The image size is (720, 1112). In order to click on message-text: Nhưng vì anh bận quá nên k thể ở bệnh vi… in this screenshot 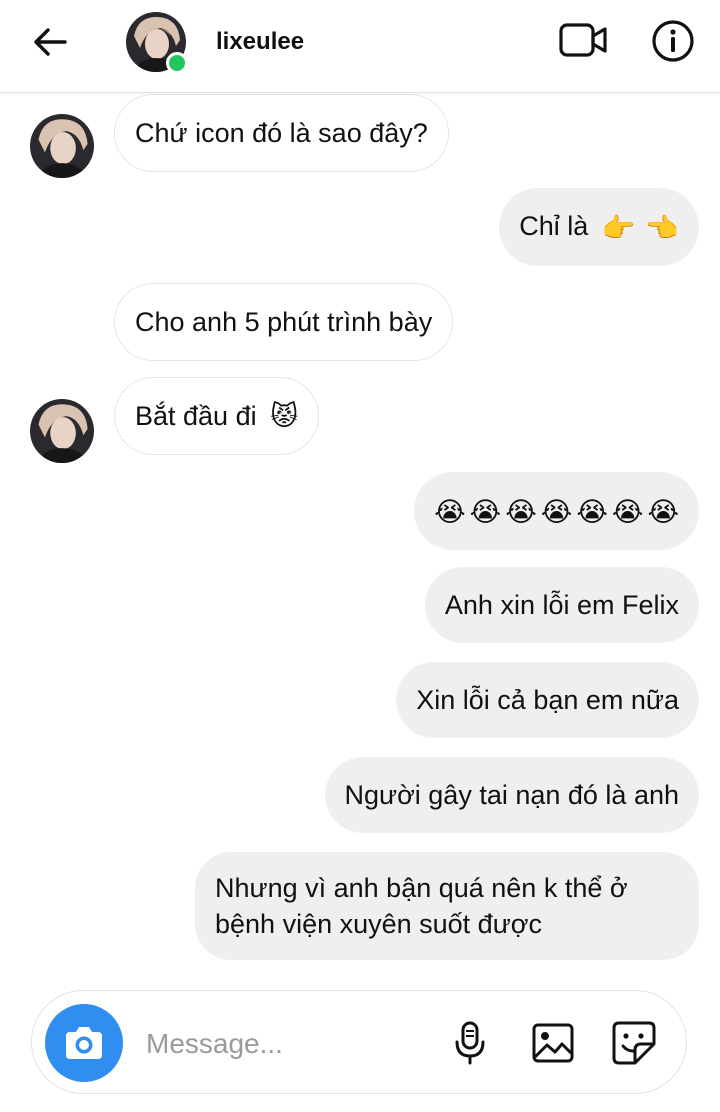, I will do `click(421, 906)`.